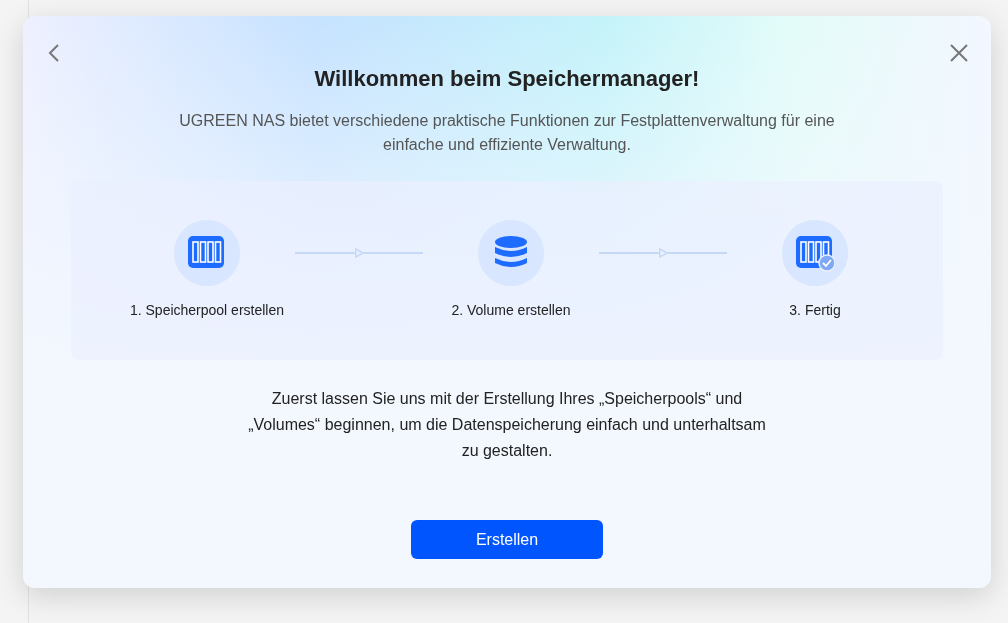 Image resolution: width=1008 pixels, height=623 pixels. What do you see at coordinates (959, 53) in the screenshot?
I see `close-icon` at bounding box center [959, 53].